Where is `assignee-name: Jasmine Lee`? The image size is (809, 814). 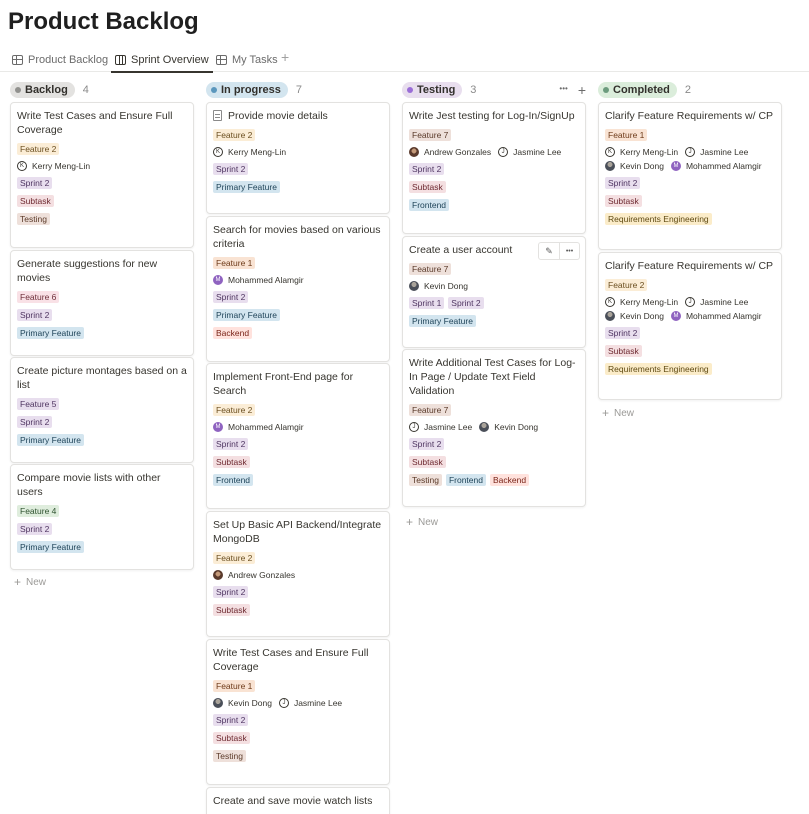 assignee-name: Jasmine Lee is located at coordinates (318, 703).